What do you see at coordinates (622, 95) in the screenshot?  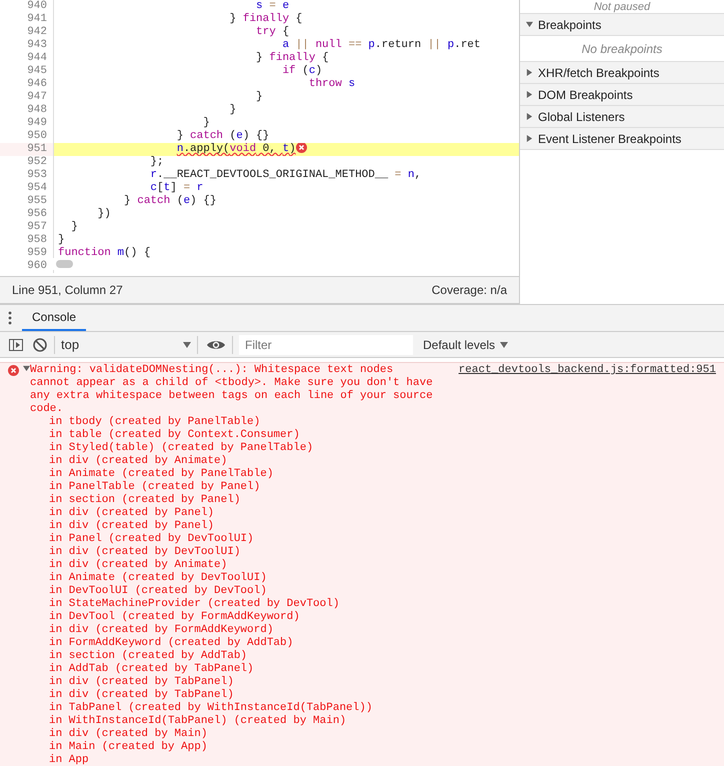 I see `sidebar-section-header: DOM Breakpoints` at bounding box center [622, 95].